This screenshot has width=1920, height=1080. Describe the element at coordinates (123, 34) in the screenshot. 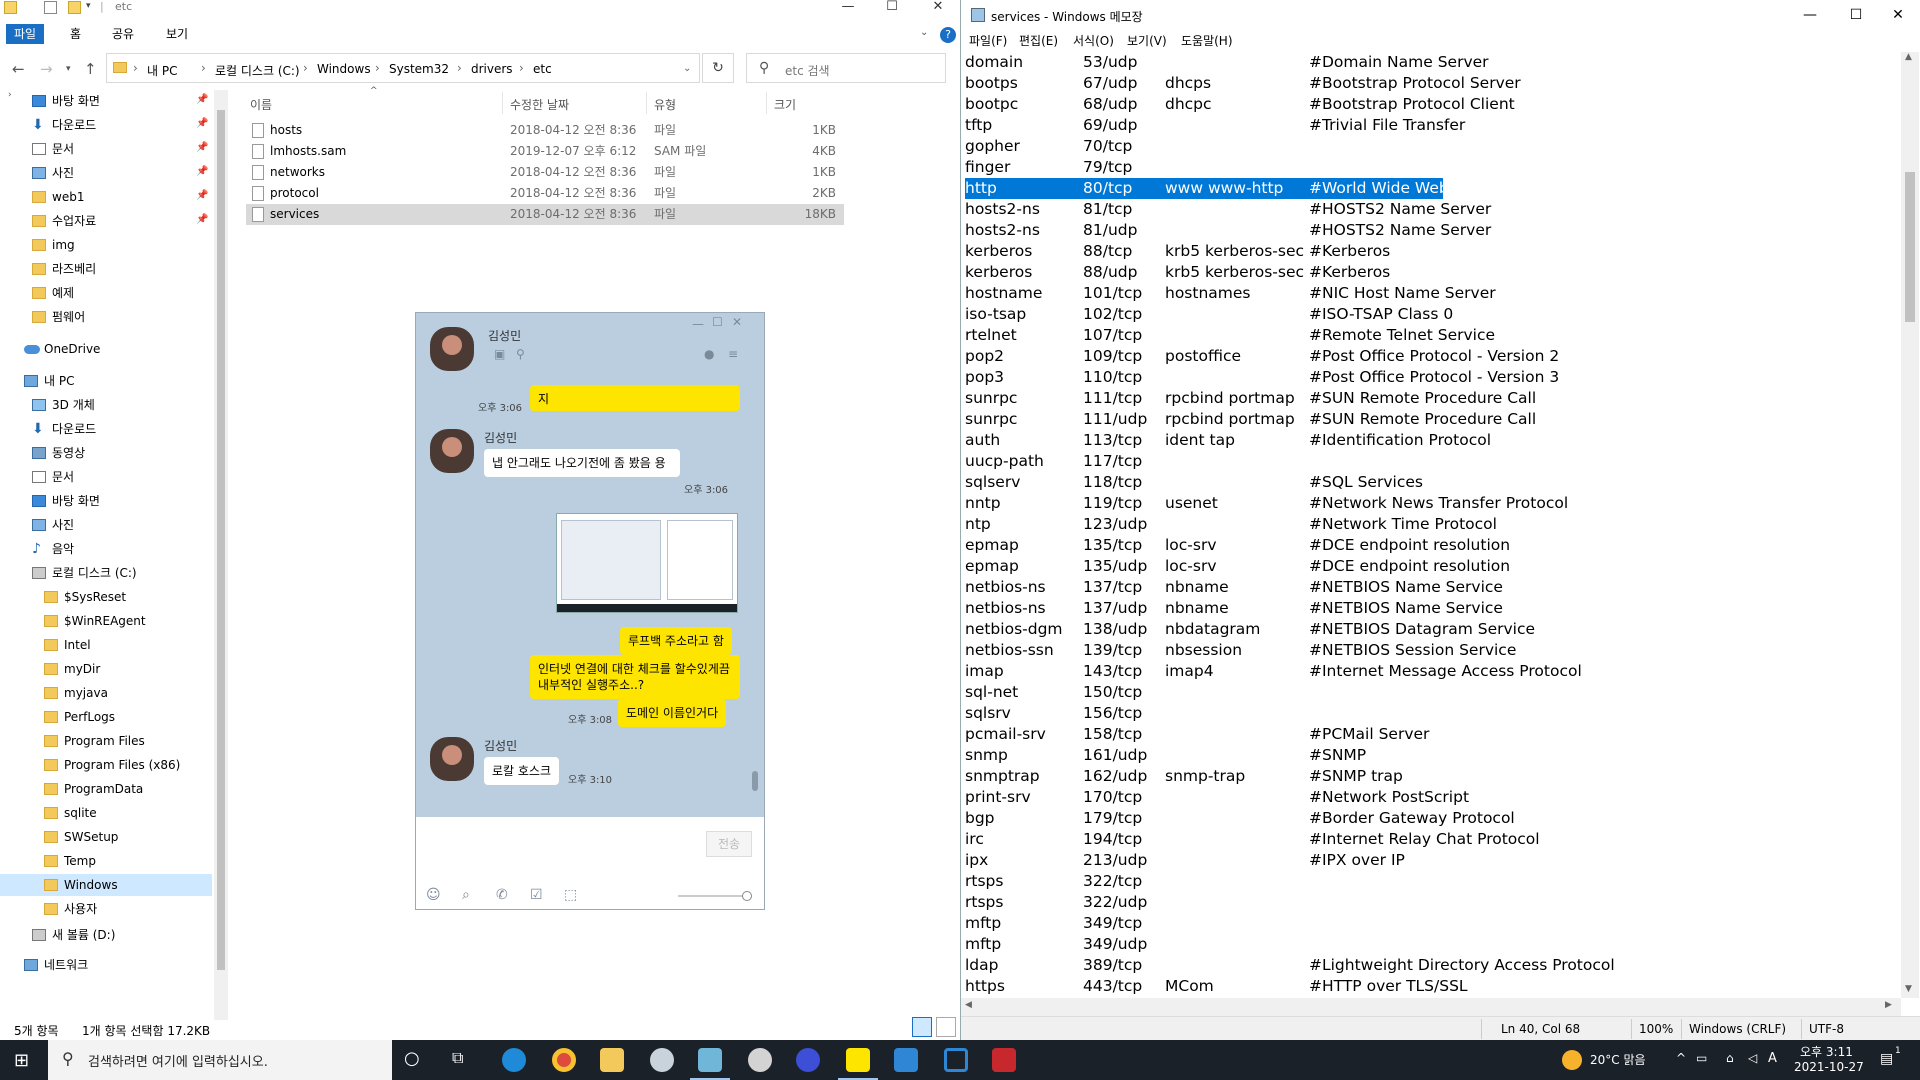

I see `tab-share: 공유` at that location.